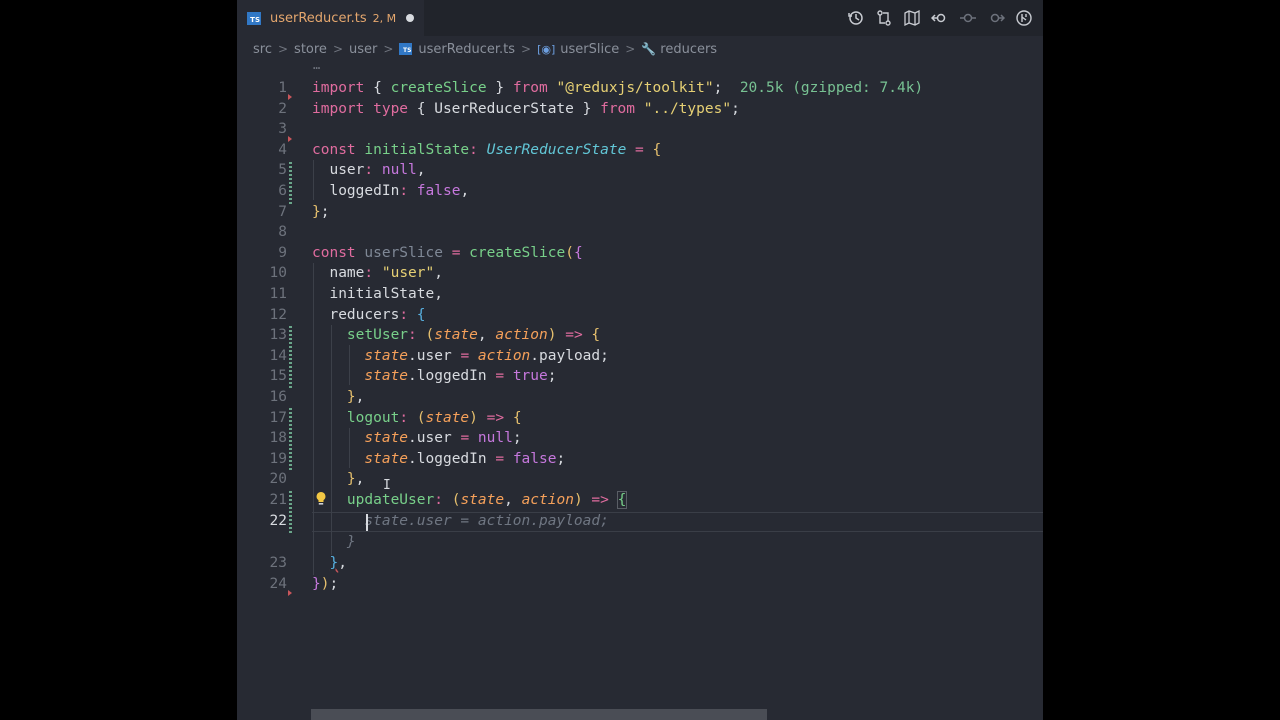 The image size is (1280, 720). What do you see at coordinates (856, 18) in the screenshot?
I see `history-icon` at bounding box center [856, 18].